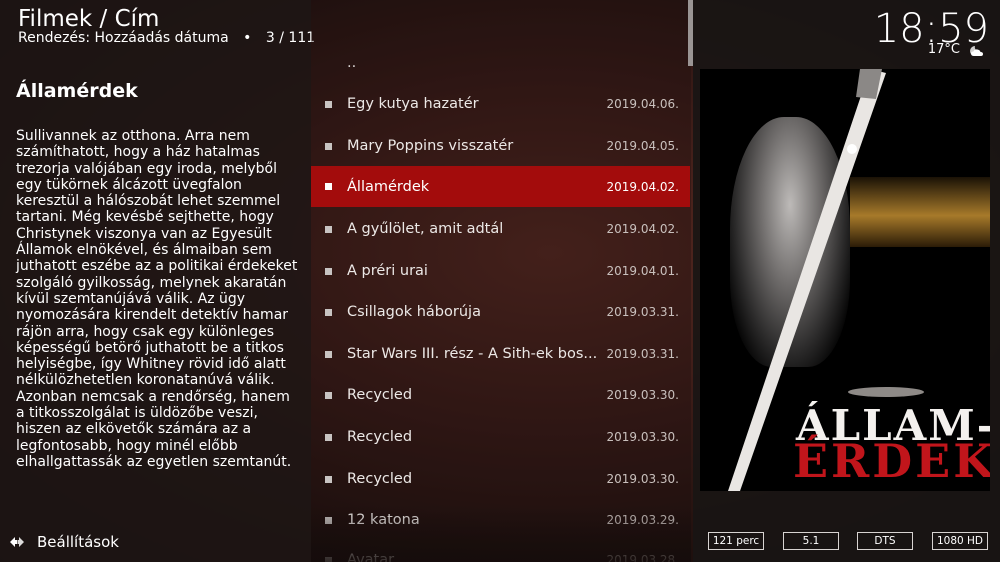 This screenshot has width=1000, height=562. Describe the element at coordinates (77, 91) in the screenshot. I see `movie-title: Államérdek` at that location.